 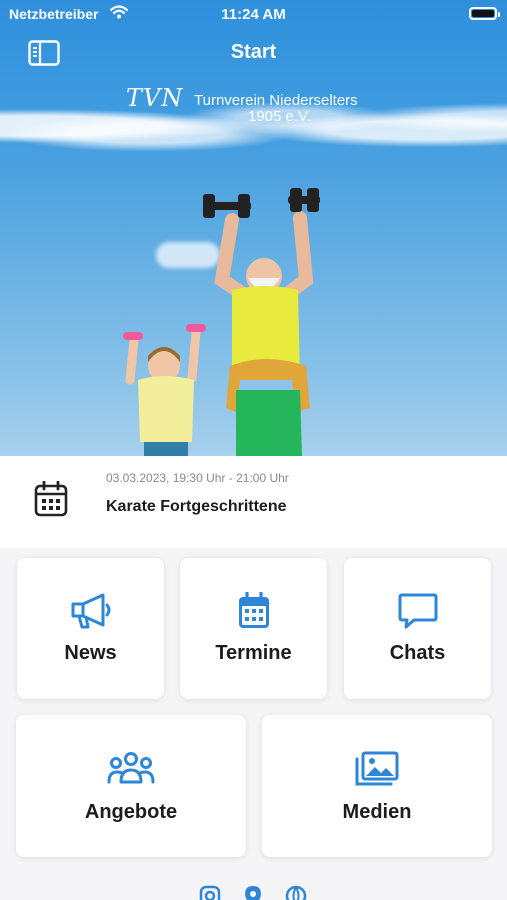 What do you see at coordinates (196, 506) in the screenshot?
I see `event-name: Karate Fortgeschrittene` at bounding box center [196, 506].